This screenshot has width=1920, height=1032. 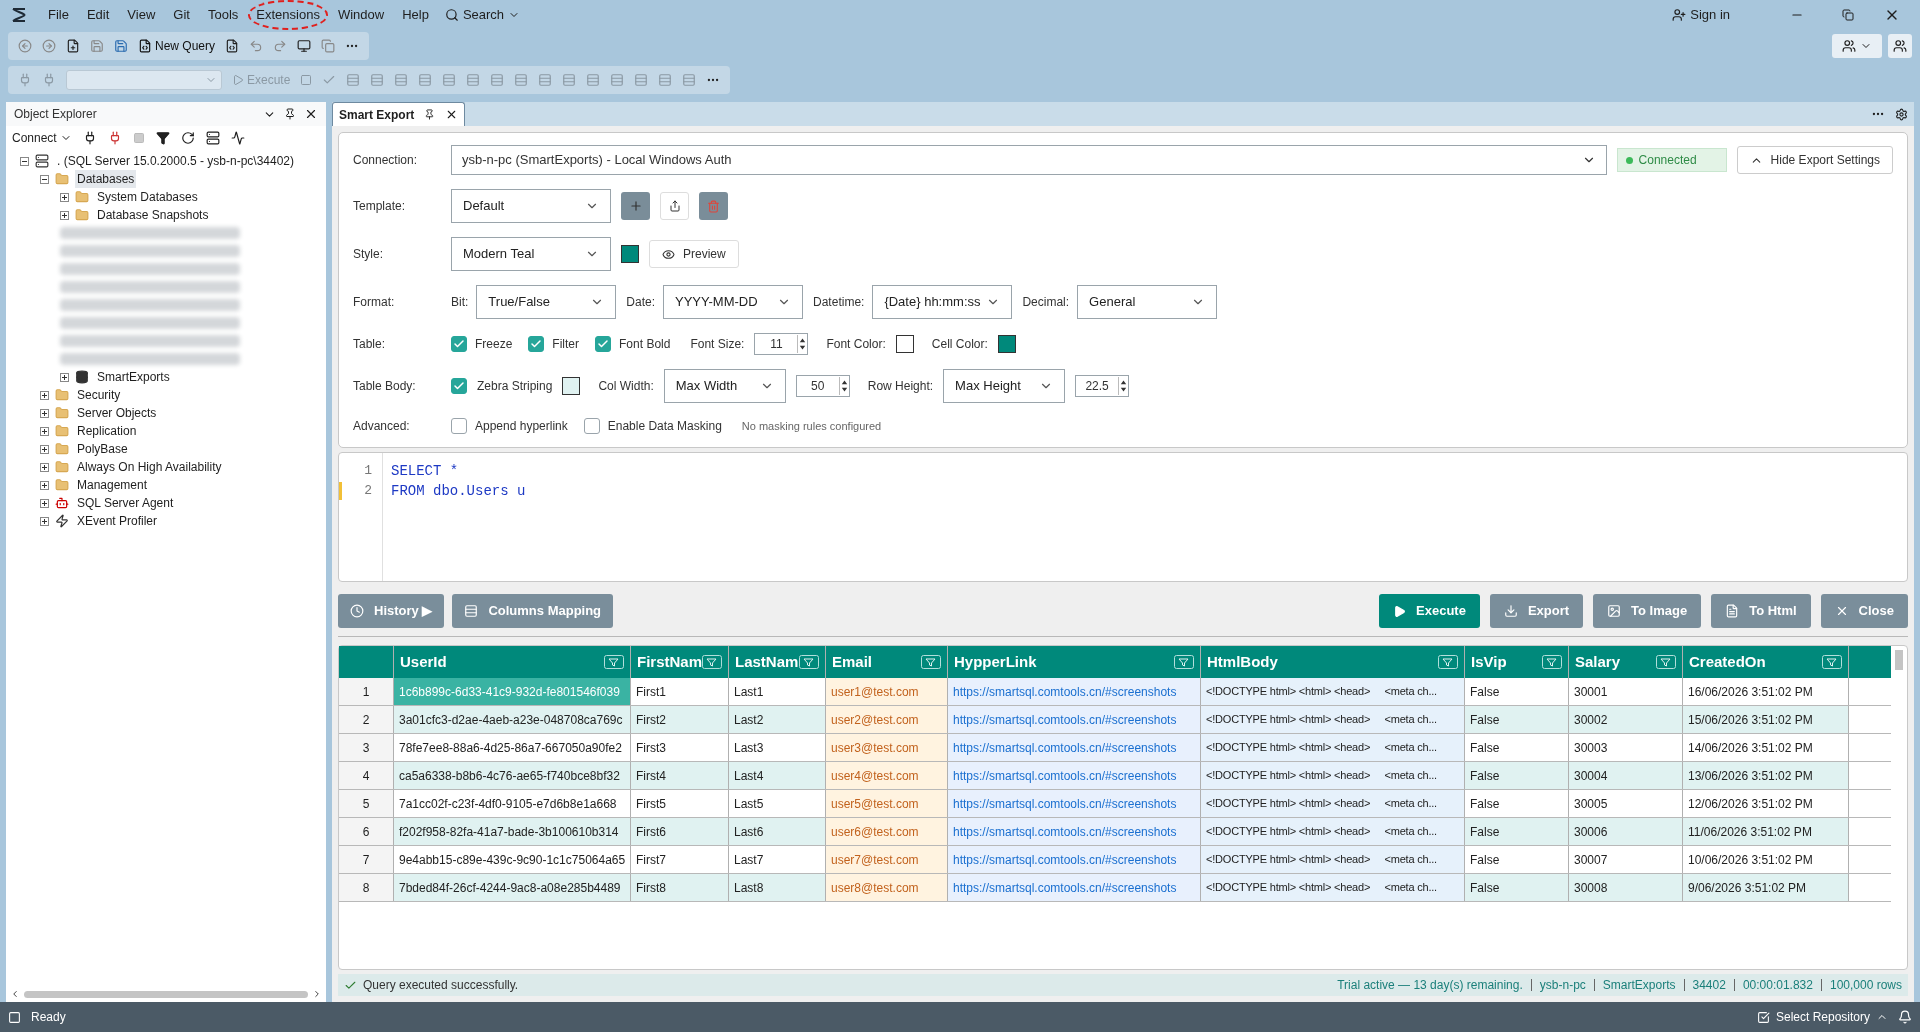 What do you see at coordinates (42, 138) in the screenshot?
I see `connect-button: Connect` at bounding box center [42, 138].